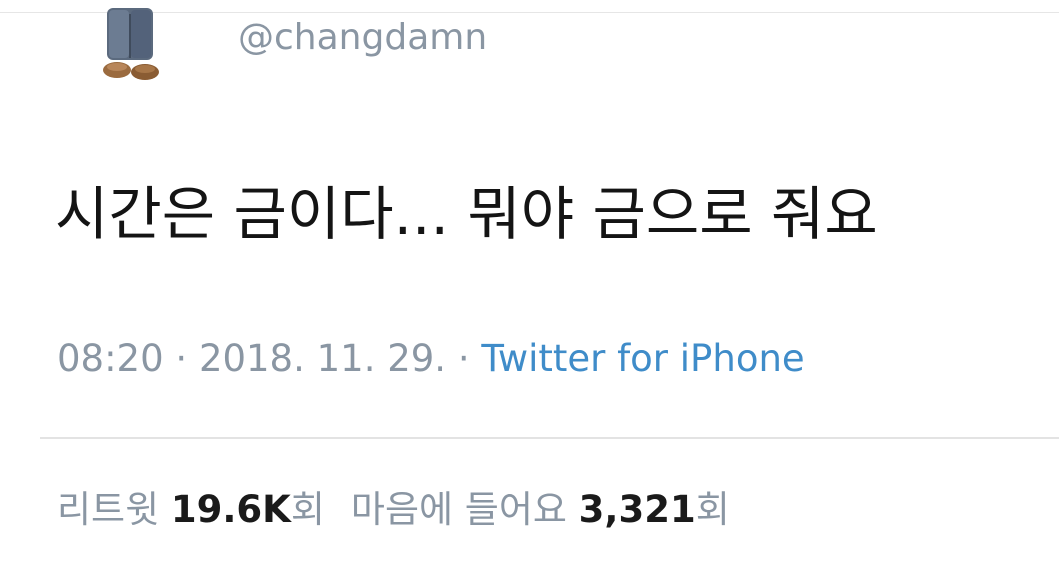 This screenshot has height=580, width=1059. I want to click on avatar, so click(130, 42).